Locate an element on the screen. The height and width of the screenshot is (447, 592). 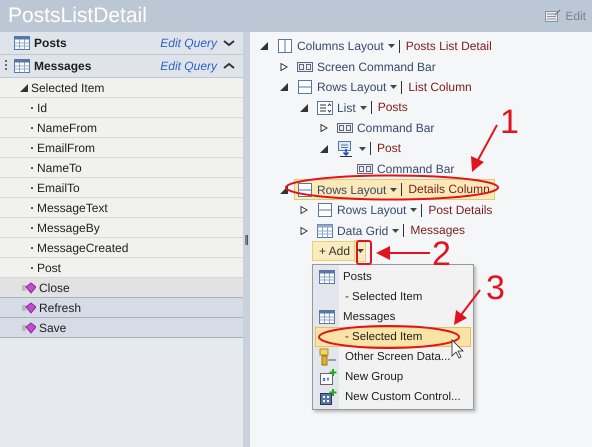
highlight-rectangle is located at coordinates (364, 252).